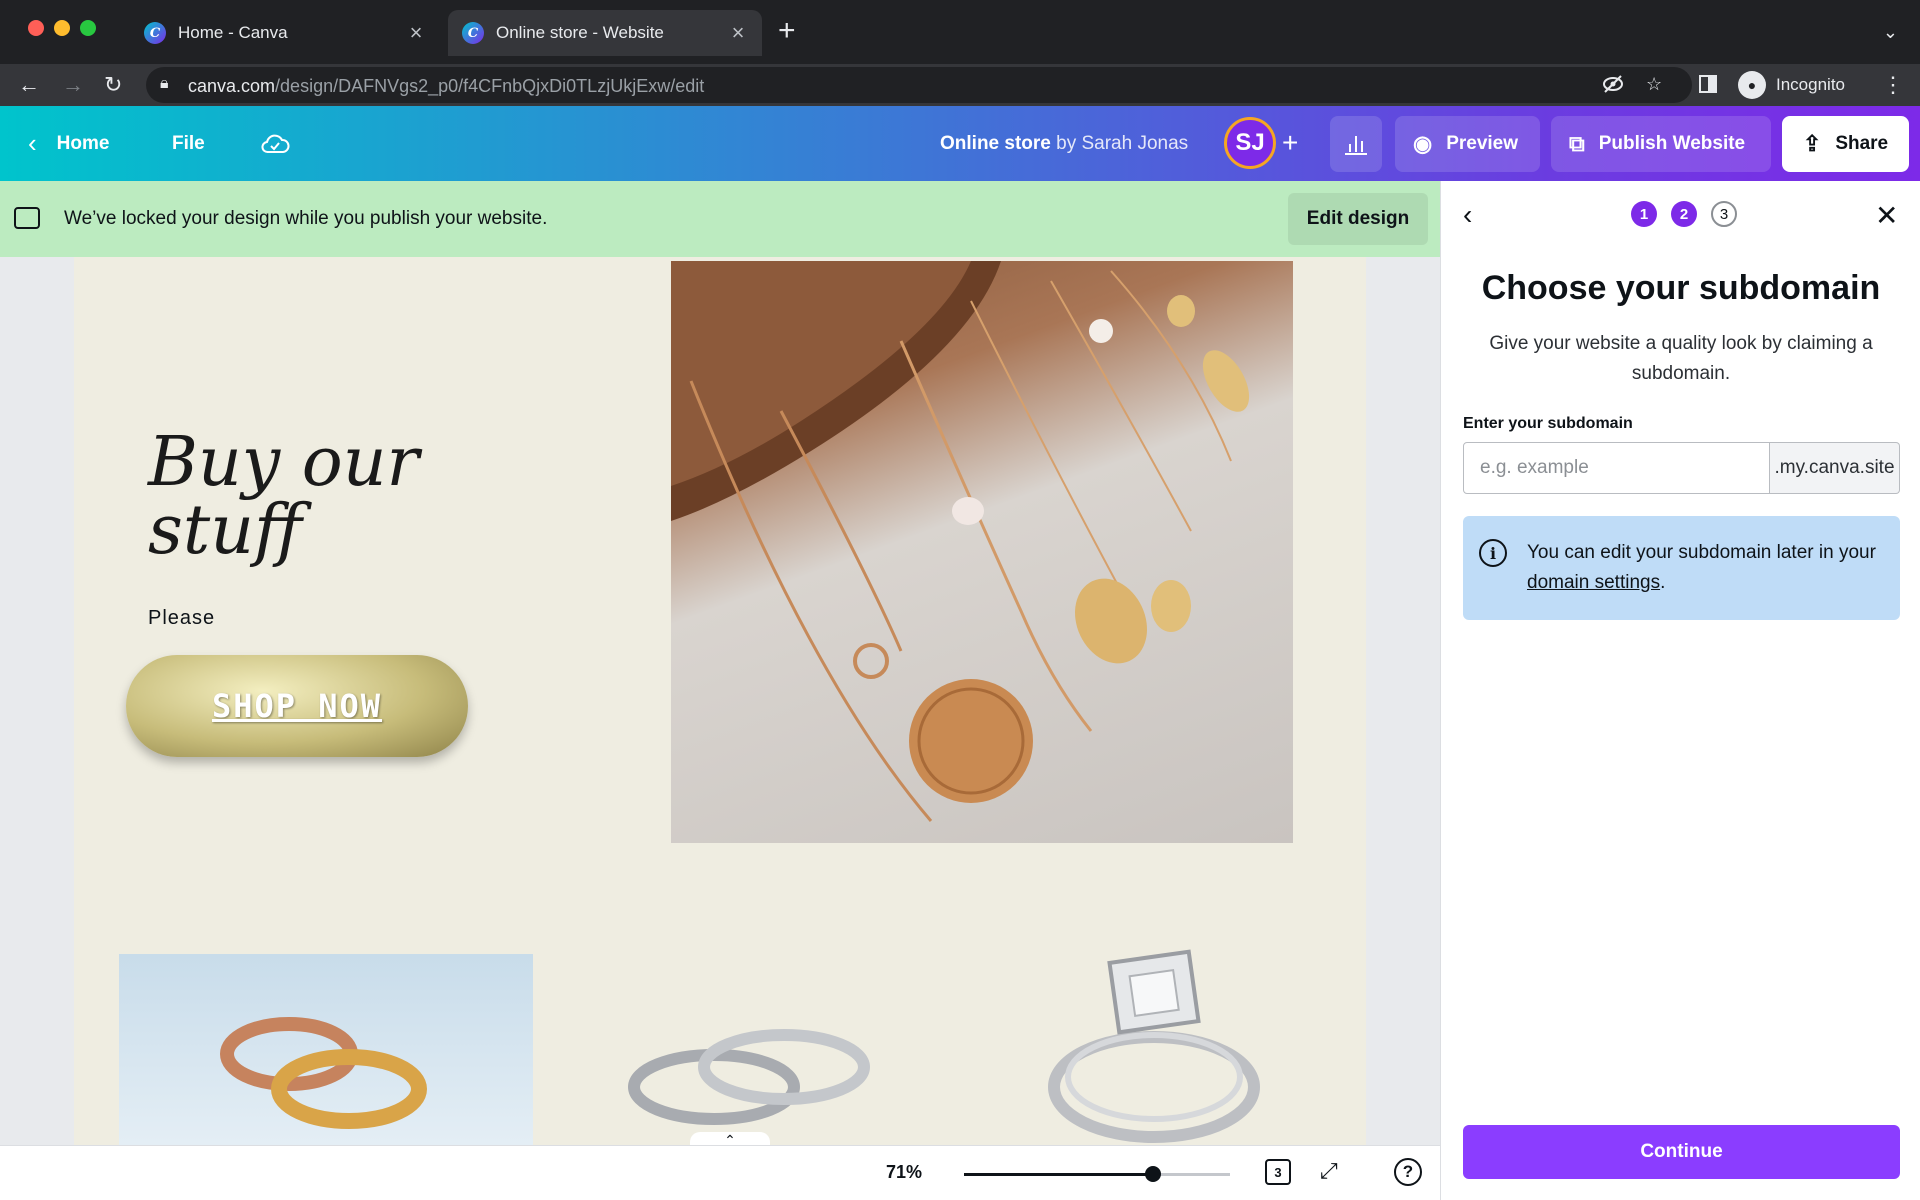 The image size is (1920, 1200). What do you see at coordinates (1482, 143) in the screenshot?
I see `preview-label: Preview` at bounding box center [1482, 143].